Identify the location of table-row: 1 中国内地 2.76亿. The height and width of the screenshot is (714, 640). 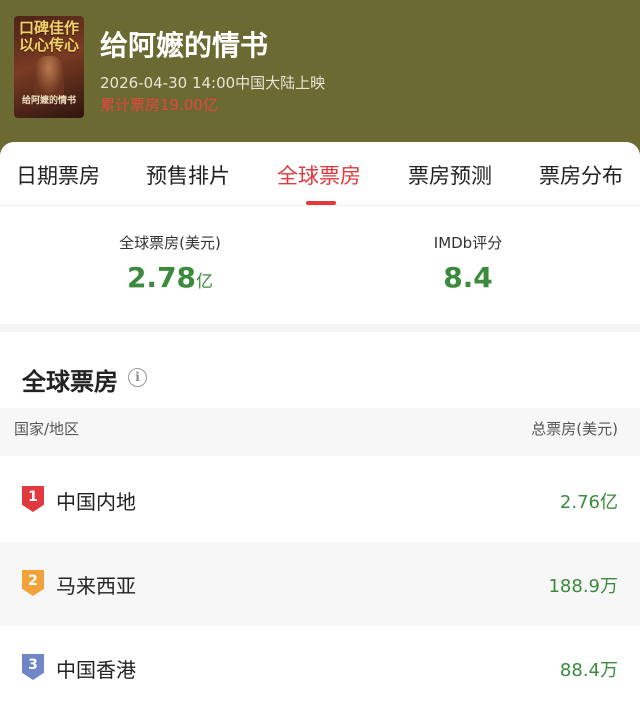
(320, 500).